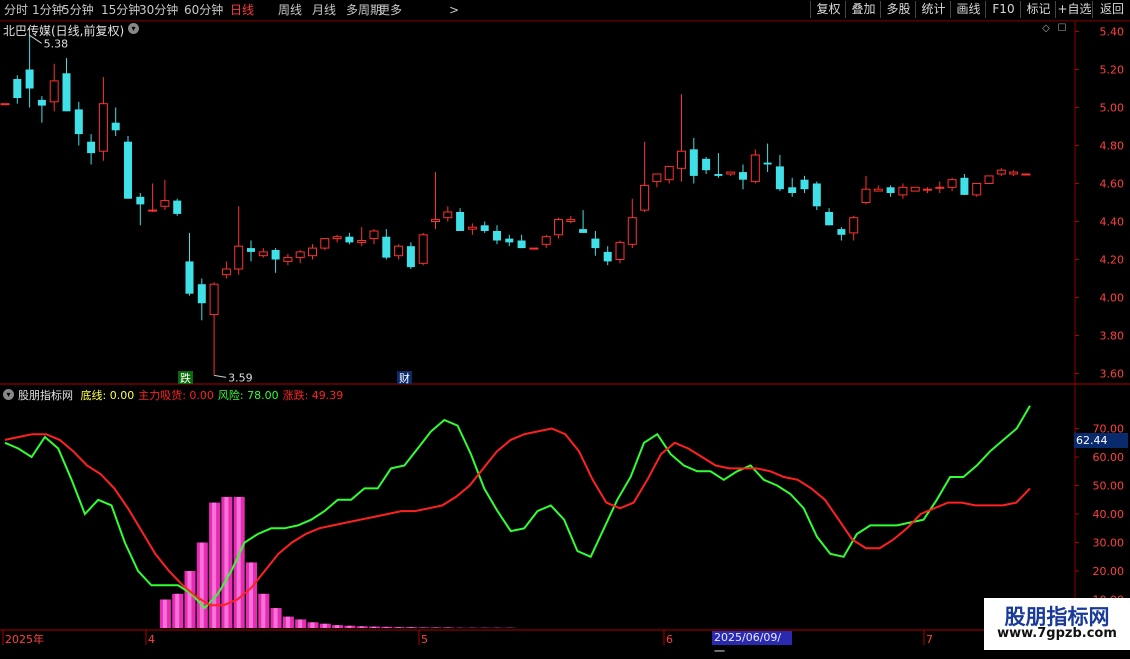  I want to click on toolbar-button-3: 统计, so click(933, 9).